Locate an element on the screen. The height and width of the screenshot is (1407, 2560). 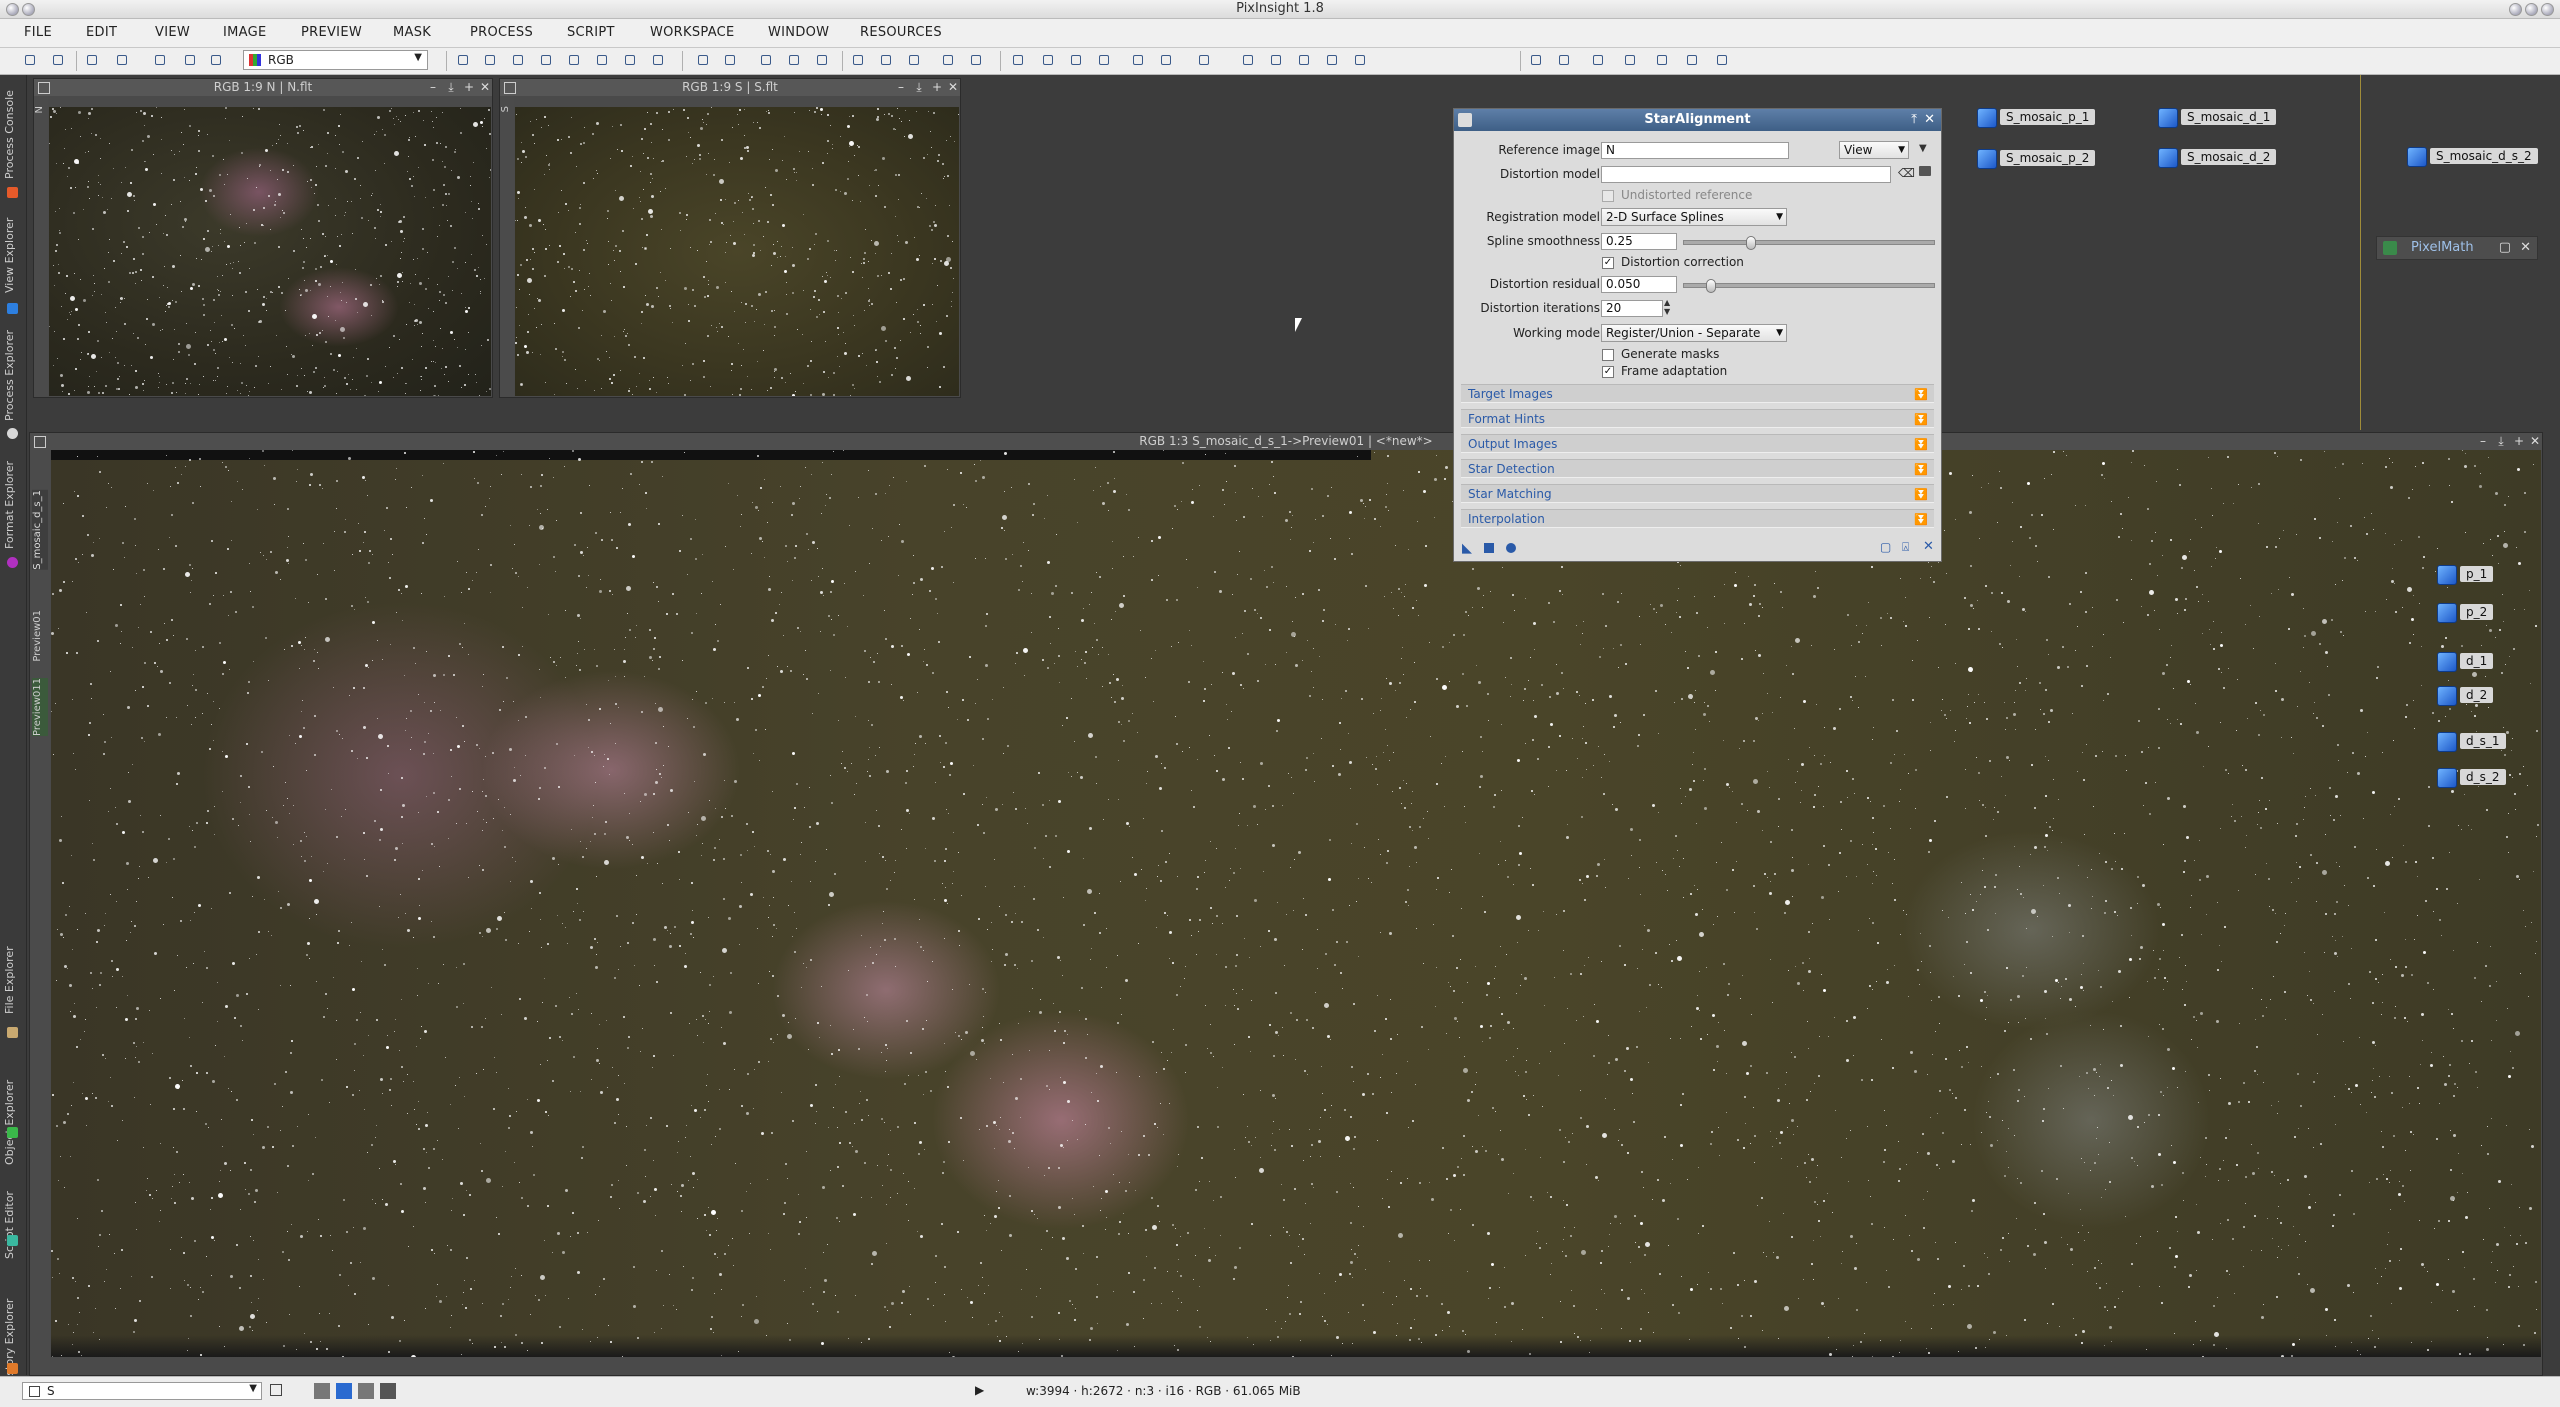
stf-boost-icon is located at coordinates (1138, 60).